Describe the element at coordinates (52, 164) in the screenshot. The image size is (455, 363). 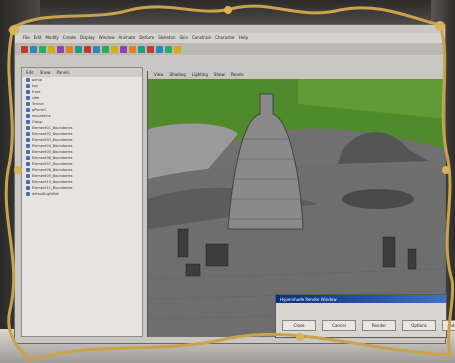
I see `outliner-row-label: Element07_Boundaries` at that location.